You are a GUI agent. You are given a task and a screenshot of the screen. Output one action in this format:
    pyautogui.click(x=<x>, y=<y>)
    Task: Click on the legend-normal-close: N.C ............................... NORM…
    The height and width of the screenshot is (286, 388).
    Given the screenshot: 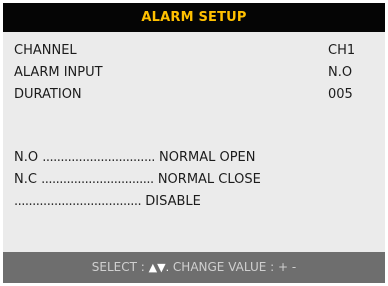 What is the action you would take?
    pyautogui.click(x=194, y=180)
    